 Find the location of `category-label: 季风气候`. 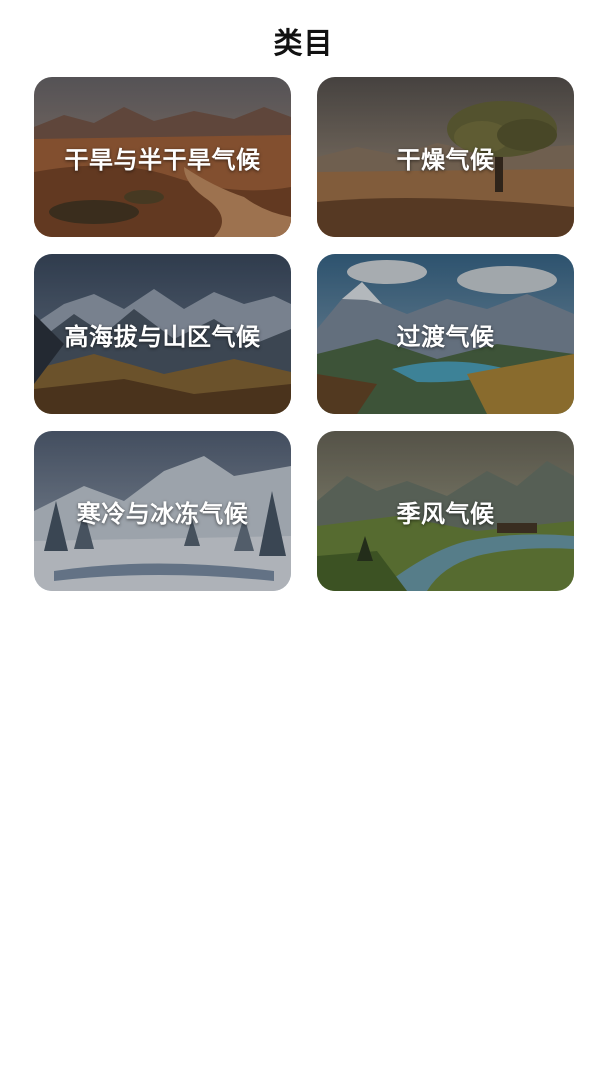

category-label: 季风气候 is located at coordinates (445, 513).